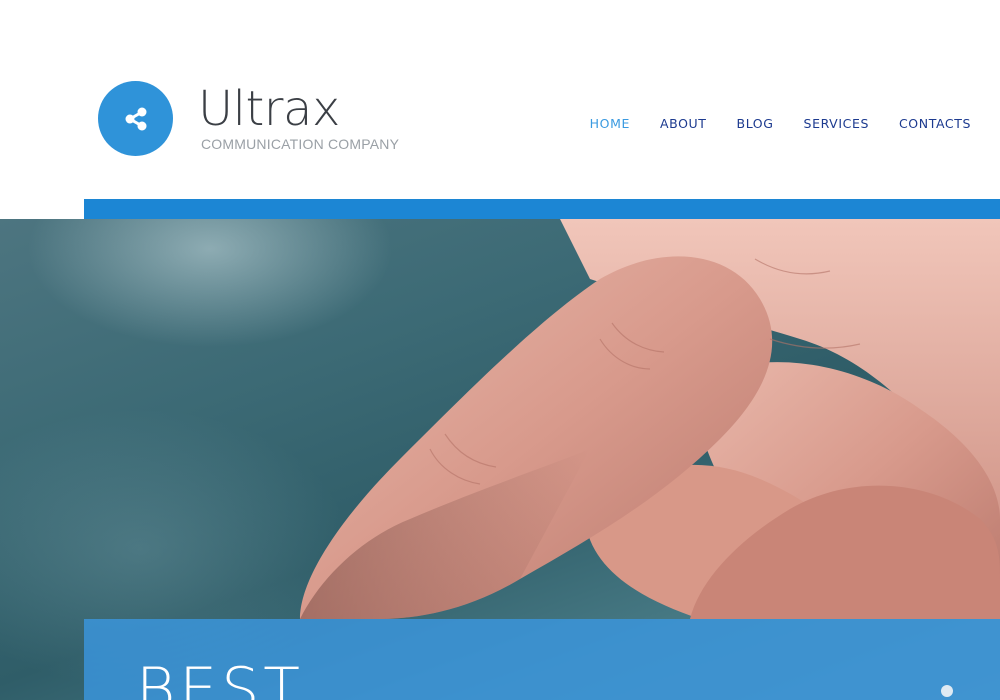  I want to click on nav-contacts: CONTACTS, so click(935, 123).